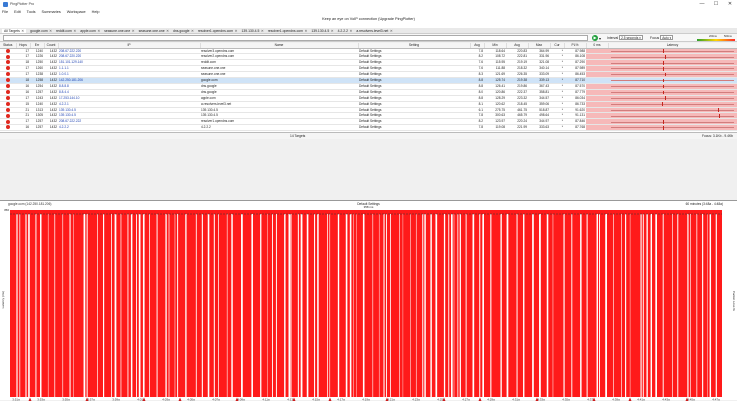  What do you see at coordinates (5, 12) in the screenshot?
I see `menu-file: File` at bounding box center [5, 12].